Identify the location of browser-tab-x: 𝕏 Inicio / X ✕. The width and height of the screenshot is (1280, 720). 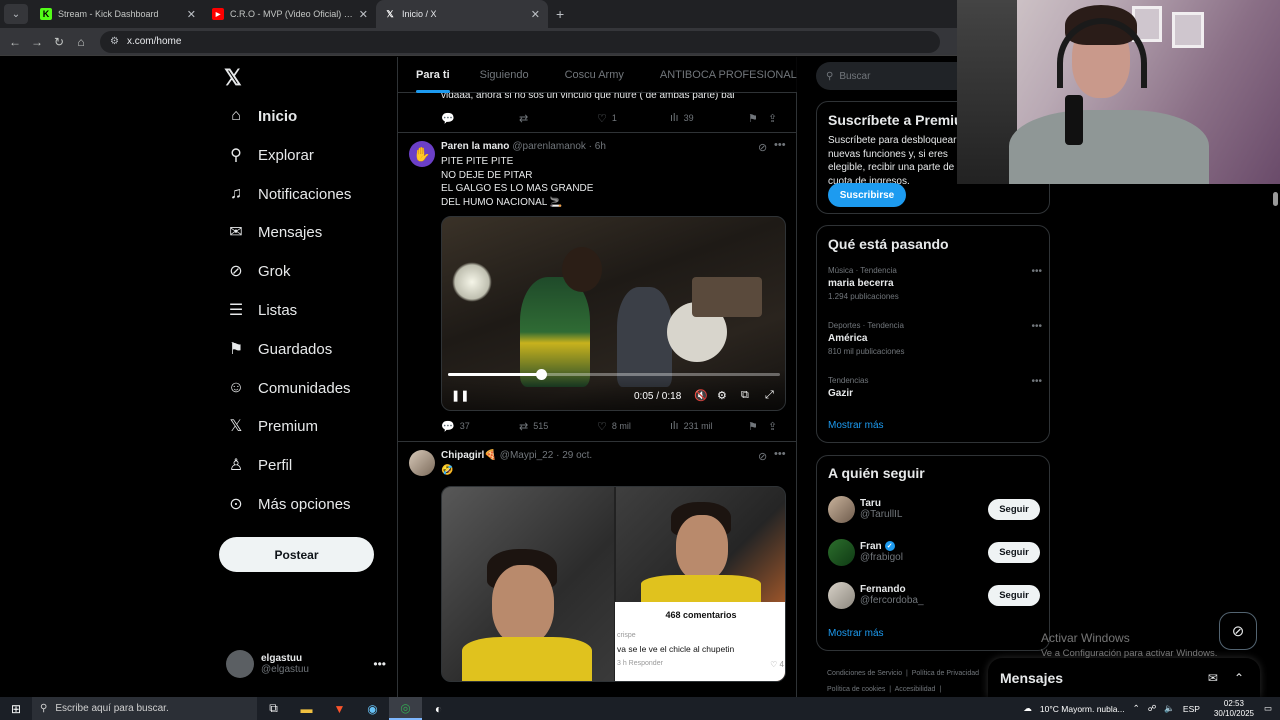
(462, 14).